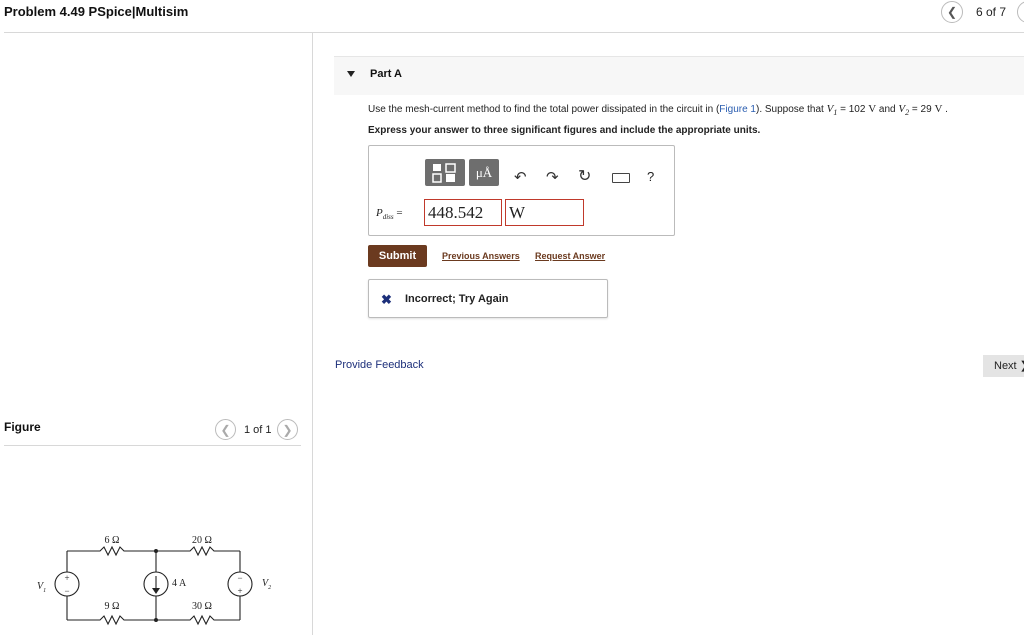  What do you see at coordinates (202, 540) in the screenshot?
I see `resistor-label-20: 20 Ω` at bounding box center [202, 540].